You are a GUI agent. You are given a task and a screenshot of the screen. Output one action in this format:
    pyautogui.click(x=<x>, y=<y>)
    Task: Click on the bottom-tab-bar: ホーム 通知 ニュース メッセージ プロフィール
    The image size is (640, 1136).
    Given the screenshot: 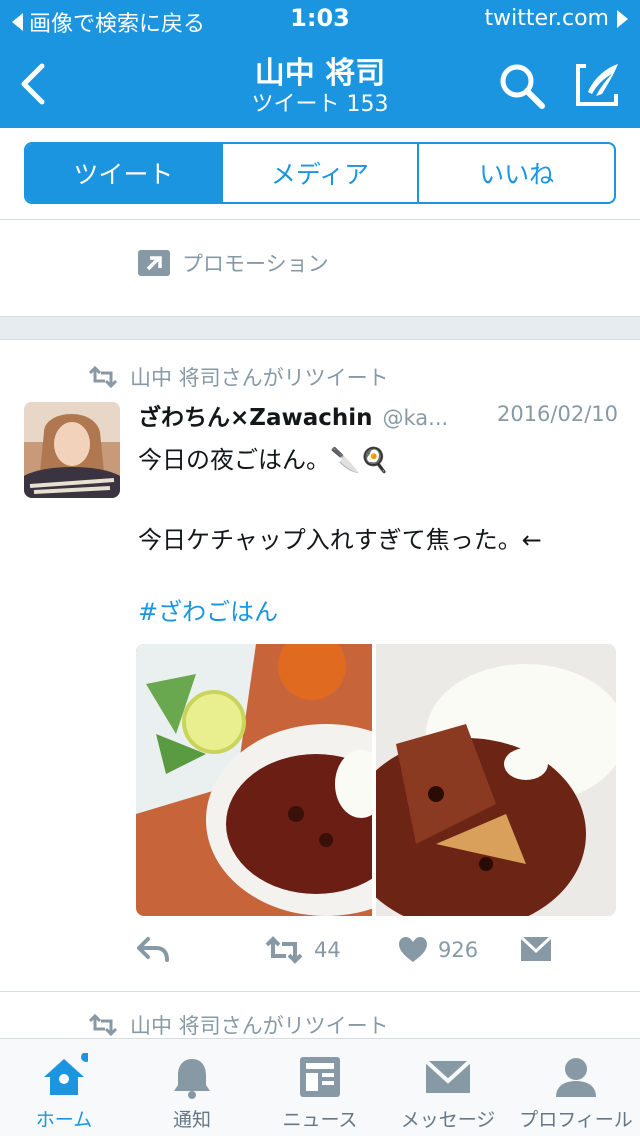 What is the action you would take?
    pyautogui.click(x=320, y=1087)
    